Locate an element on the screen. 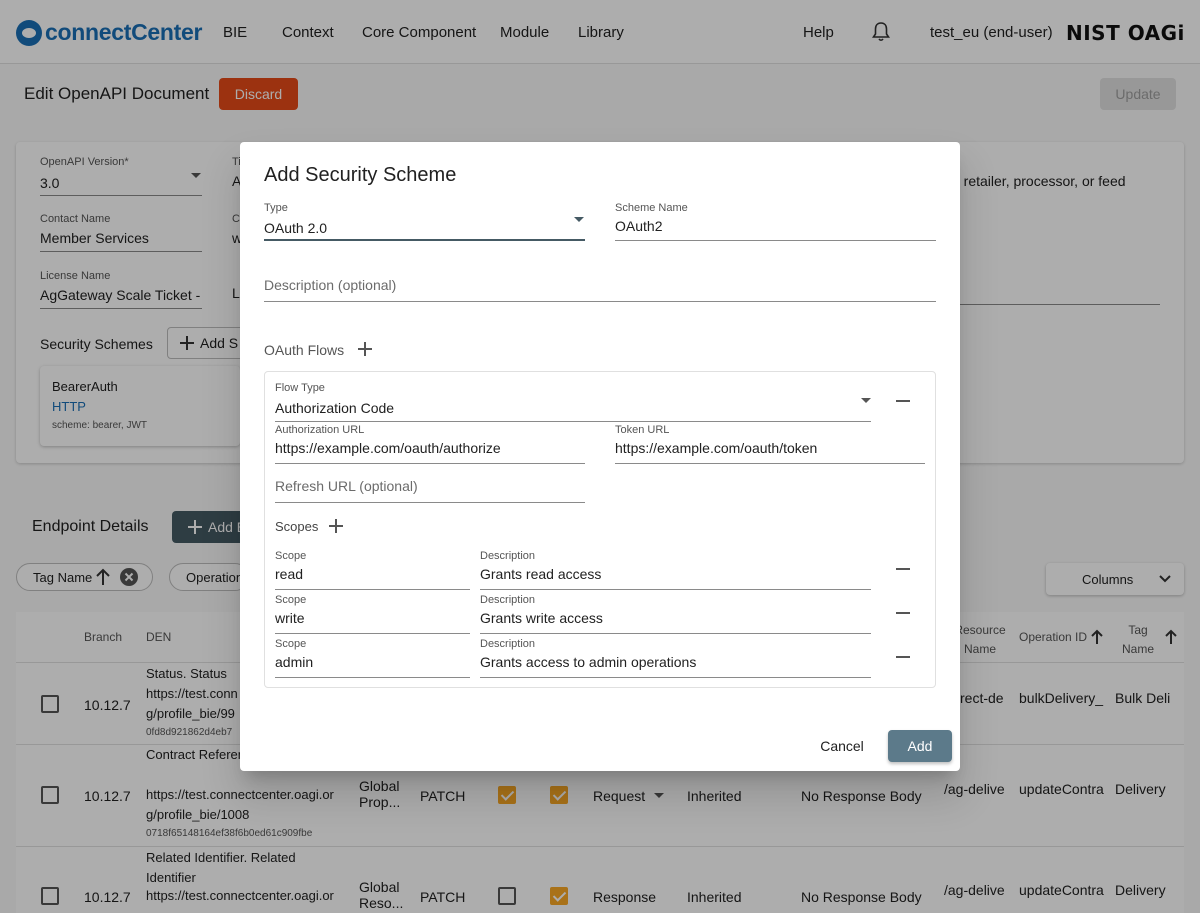 The height and width of the screenshot is (913, 1200). add-oauth-flow-icon is located at coordinates (365, 349).